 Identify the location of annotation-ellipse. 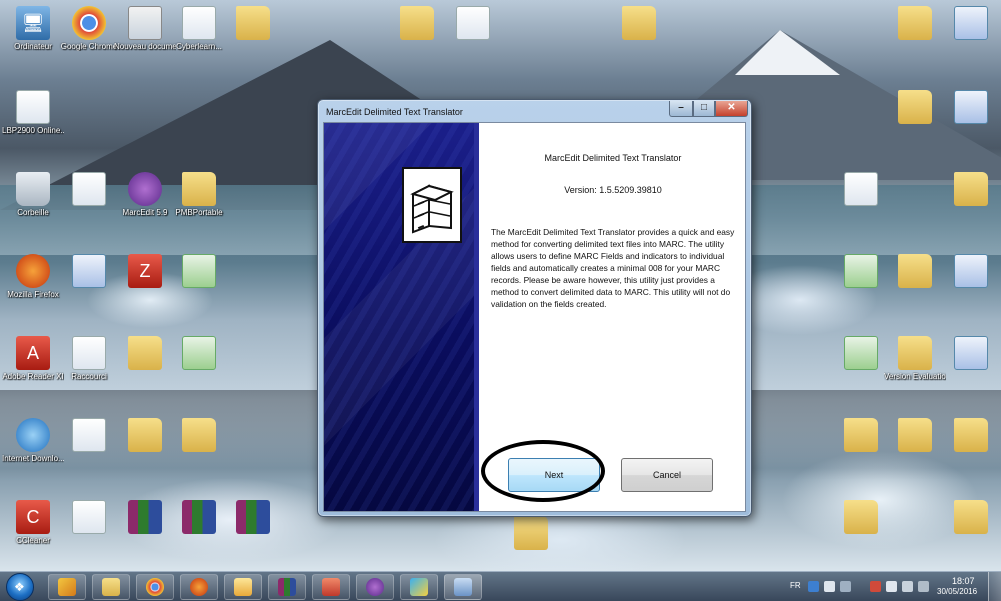
(543, 471).